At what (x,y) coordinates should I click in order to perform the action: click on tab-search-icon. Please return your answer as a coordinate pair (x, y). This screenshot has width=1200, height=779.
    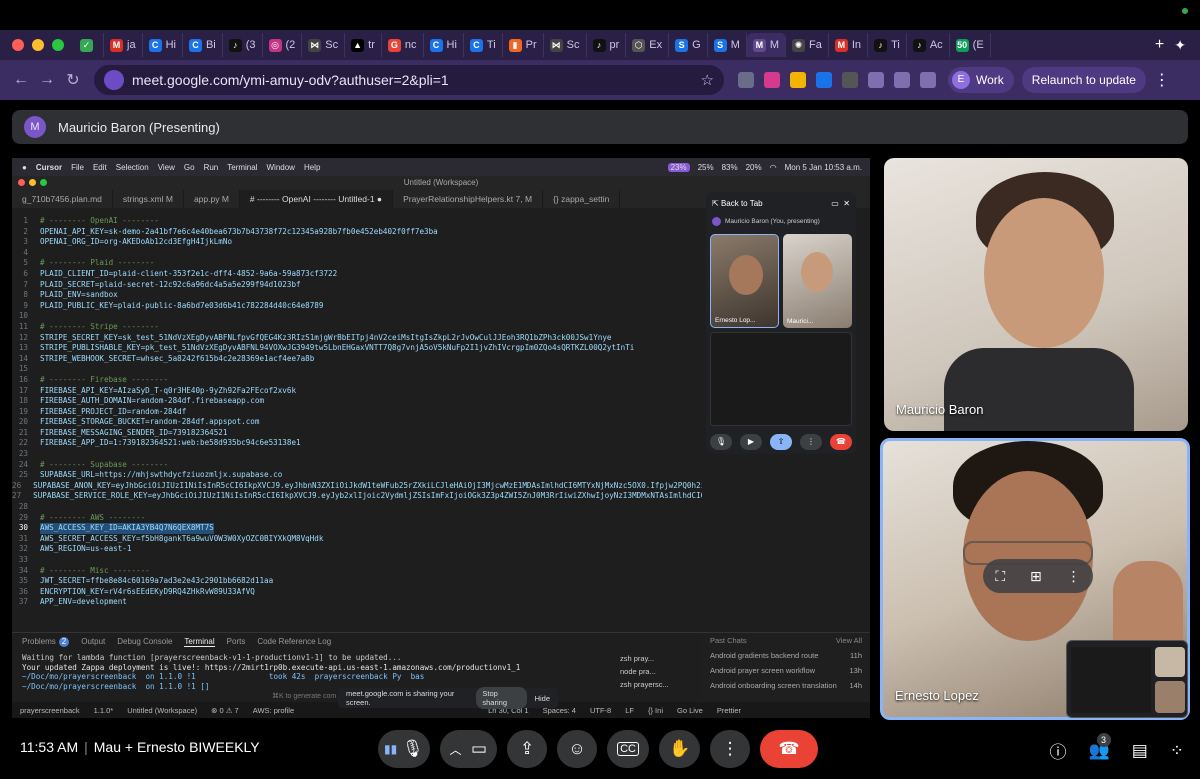
    Looking at the image, I should click on (902, 80).